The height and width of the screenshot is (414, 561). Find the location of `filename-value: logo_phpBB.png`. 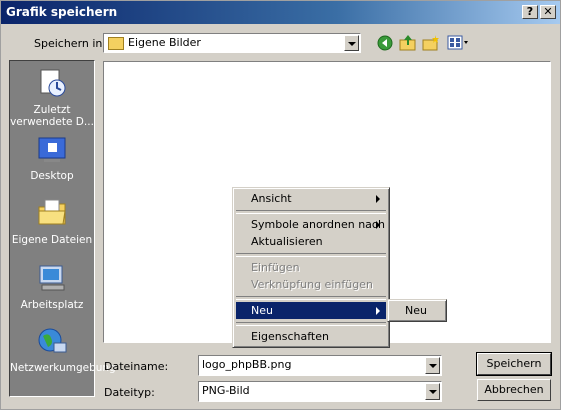

filename-value: logo_phpBB.png is located at coordinates (247, 364).